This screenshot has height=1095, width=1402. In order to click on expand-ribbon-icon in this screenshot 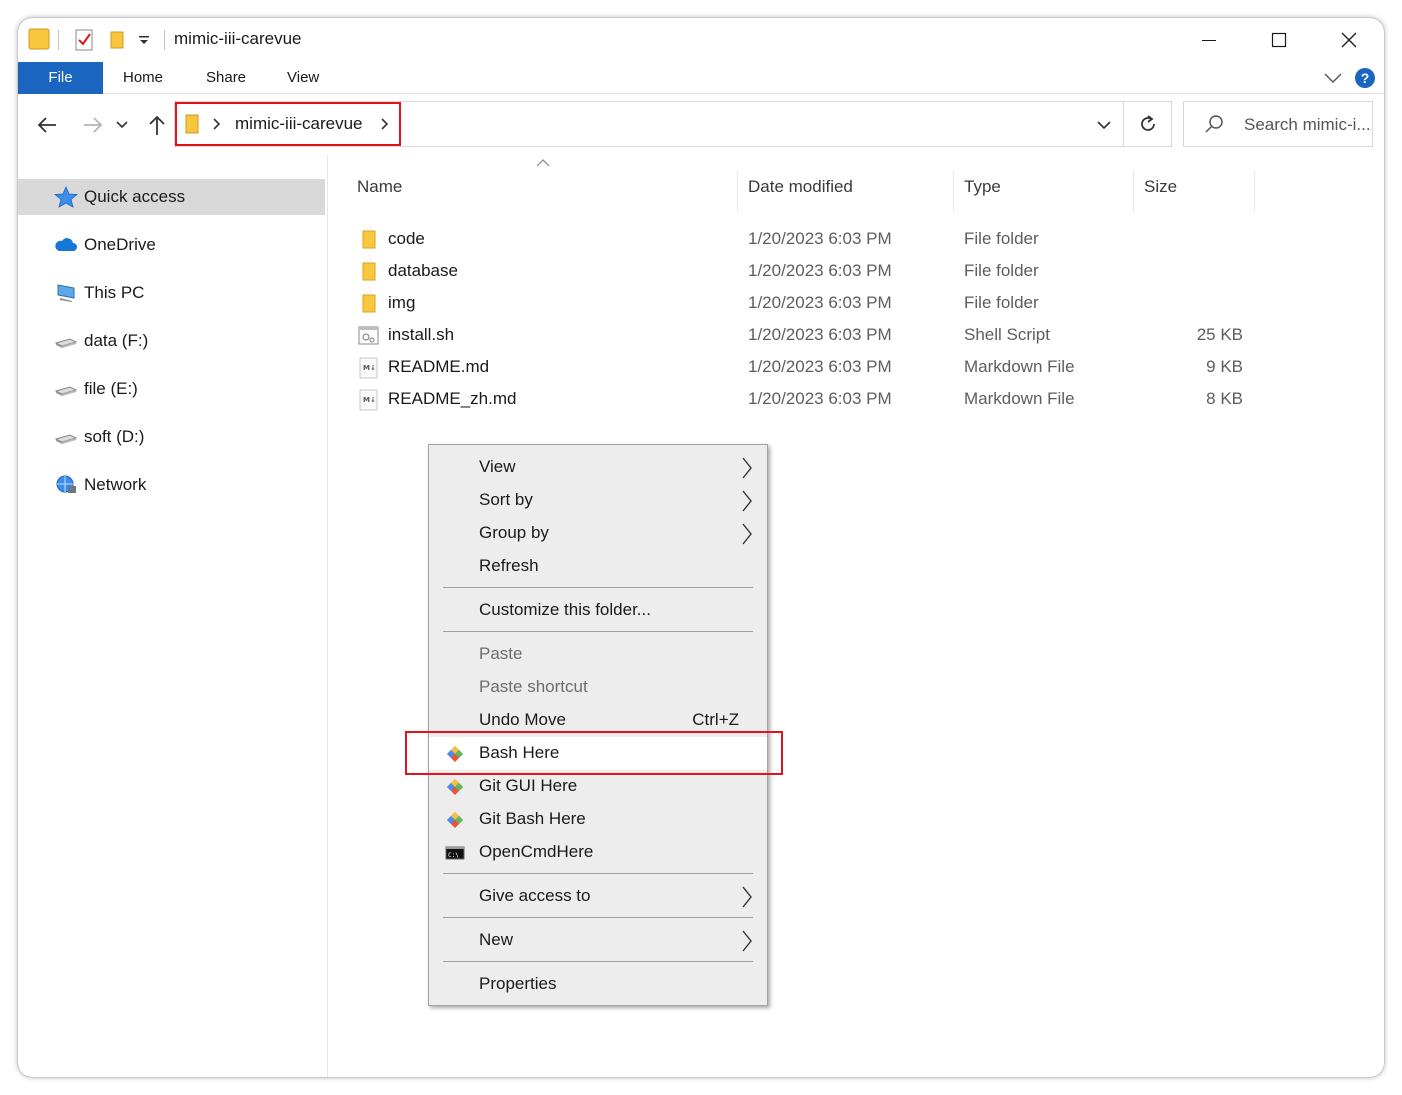, I will do `click(1333, 78)`.